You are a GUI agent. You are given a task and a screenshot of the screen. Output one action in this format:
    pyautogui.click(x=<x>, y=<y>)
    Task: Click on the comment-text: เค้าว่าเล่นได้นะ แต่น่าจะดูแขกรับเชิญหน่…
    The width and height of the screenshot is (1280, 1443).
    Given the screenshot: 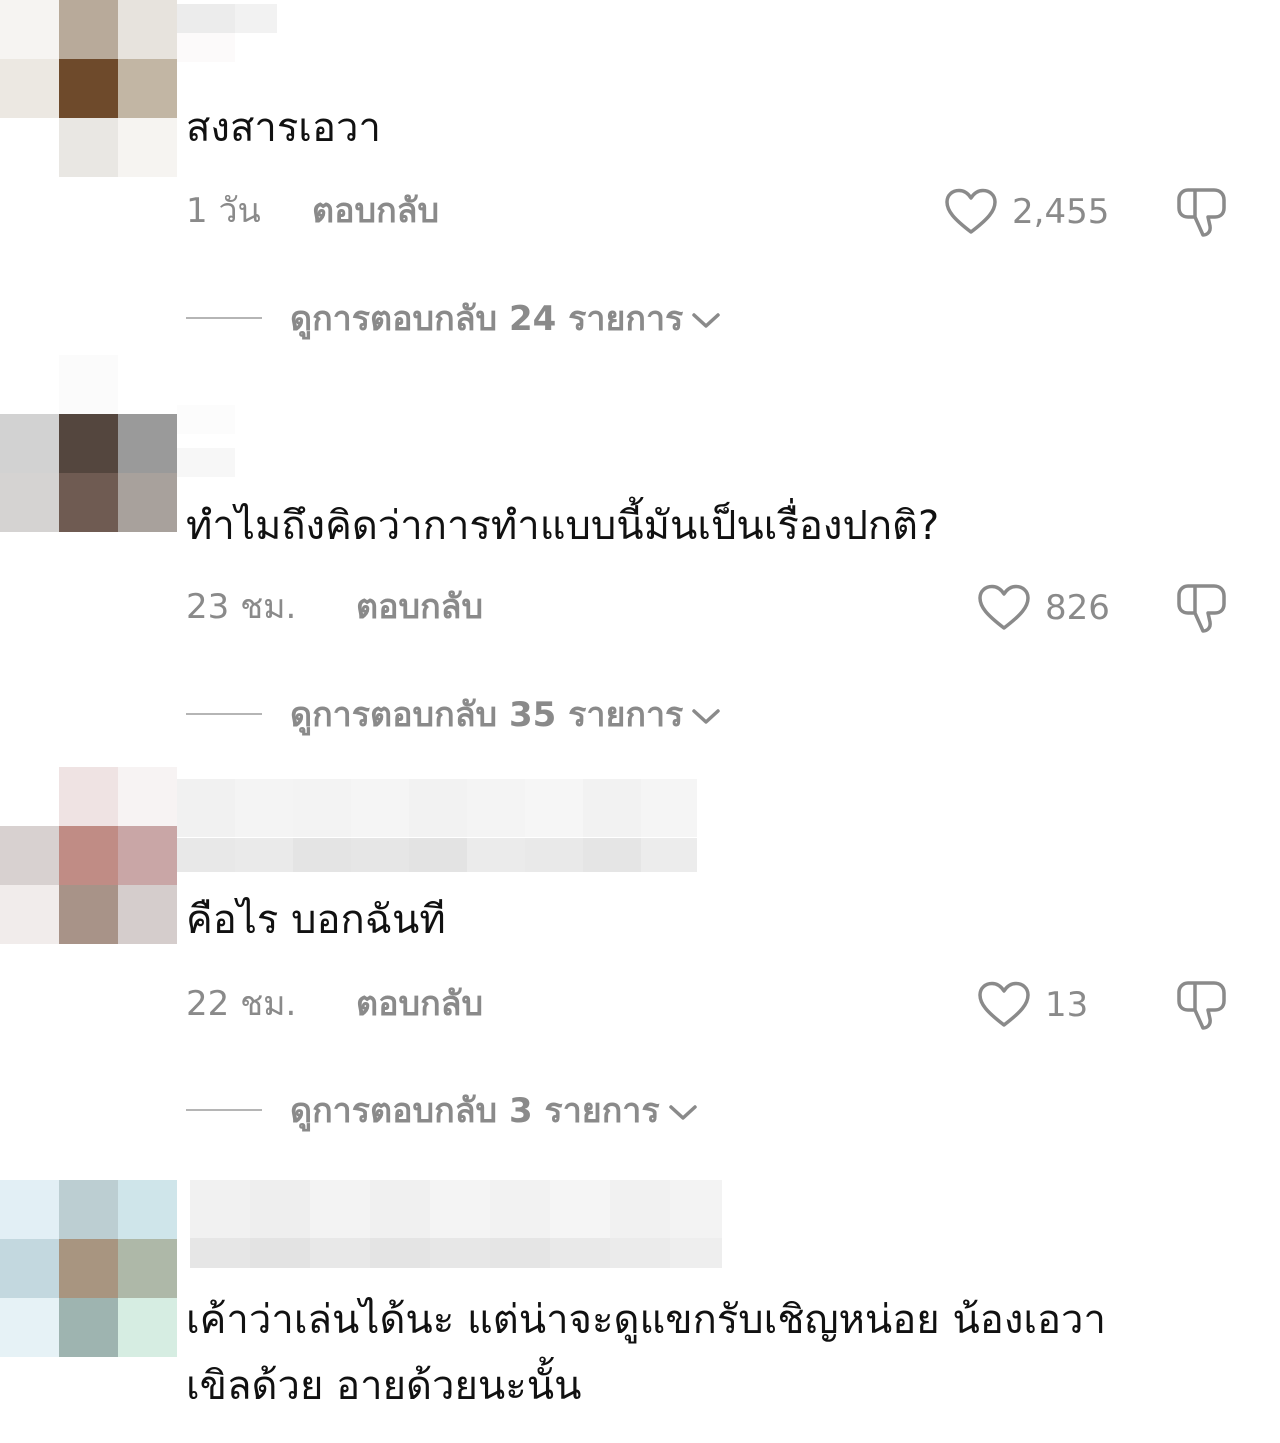 What is the action you would take?
    pyautogui.click(x=646, y=1320)
    